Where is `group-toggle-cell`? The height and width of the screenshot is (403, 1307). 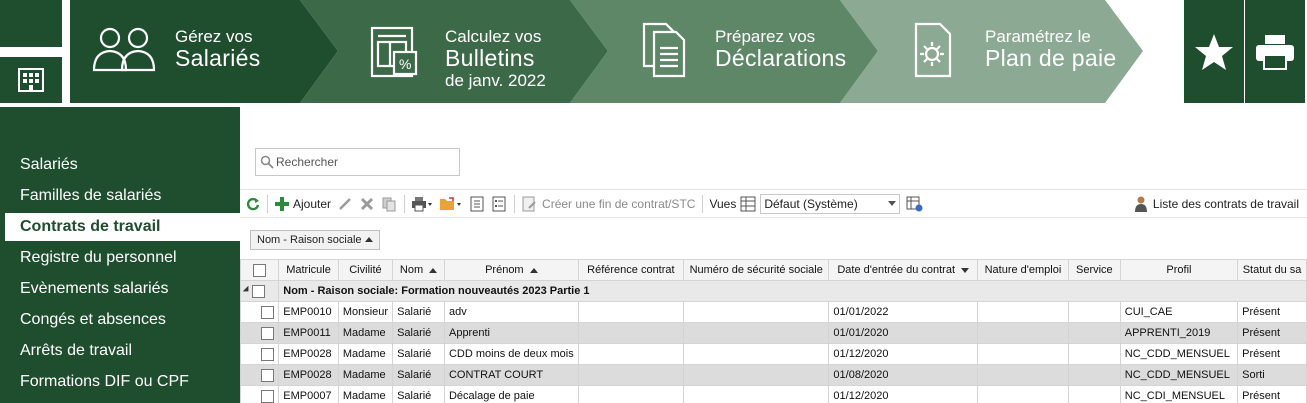
group-toggle-cell is located at coordinates (259, 291).